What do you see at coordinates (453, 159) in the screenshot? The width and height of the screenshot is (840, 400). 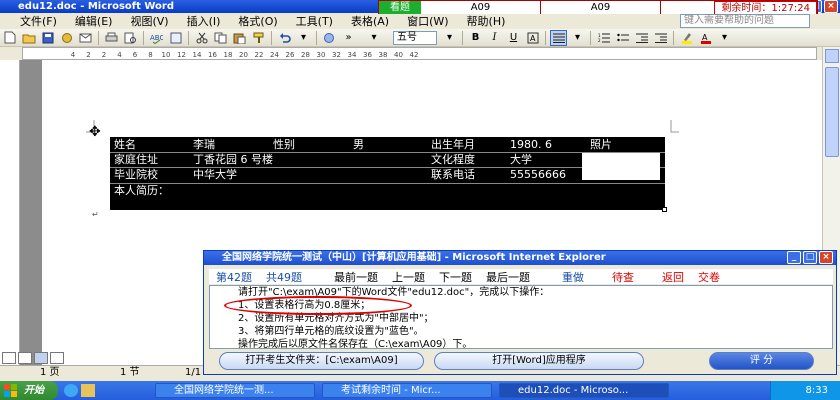 I see `table-cell-label: 文化程度` at bounding box center [453, 159].